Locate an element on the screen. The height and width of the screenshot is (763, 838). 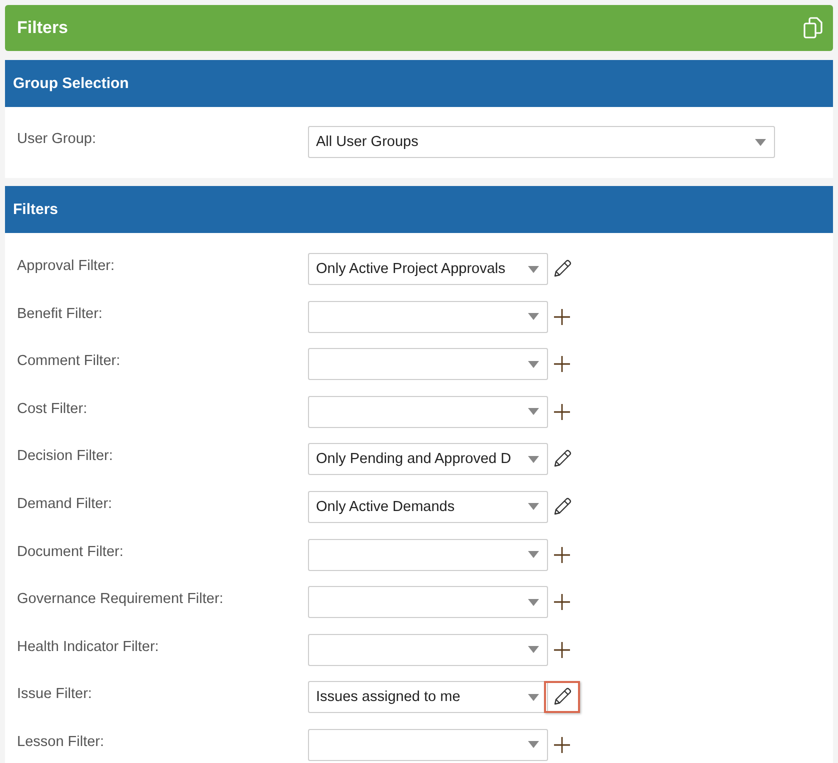
dropdown: All User Groups is located at coordinates (541, 142).